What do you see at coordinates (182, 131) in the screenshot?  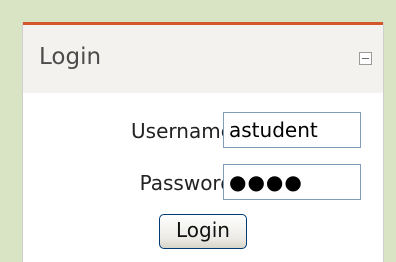 I see `username-label: Username` at bounding box center [182, 131].